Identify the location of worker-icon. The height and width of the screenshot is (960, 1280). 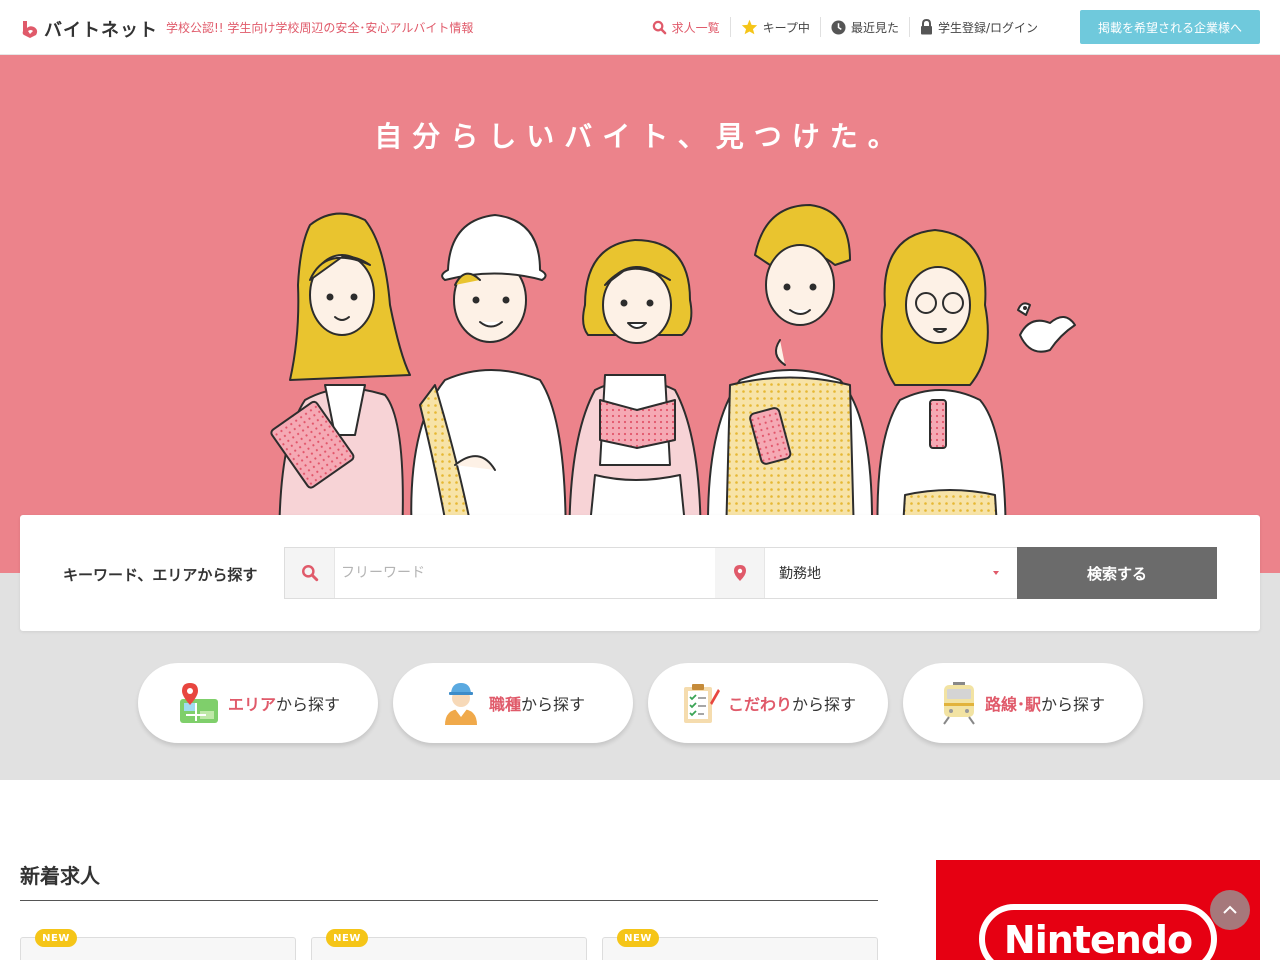
(460, 704).